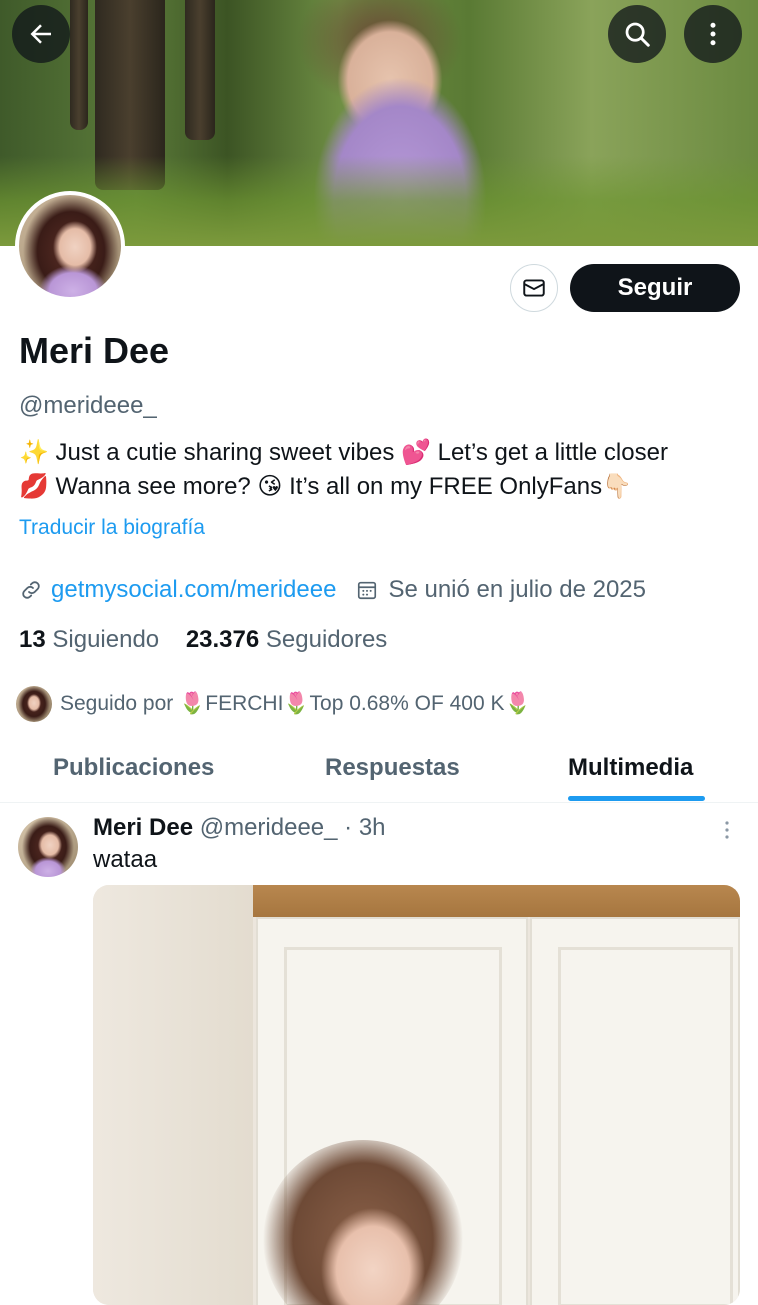 The height and width of the screenshot is (1305, 758). What do you see at coordinates (645, 1126) in the screenshot?
I see `media-door-panel` at bounding box center [645, 1126].